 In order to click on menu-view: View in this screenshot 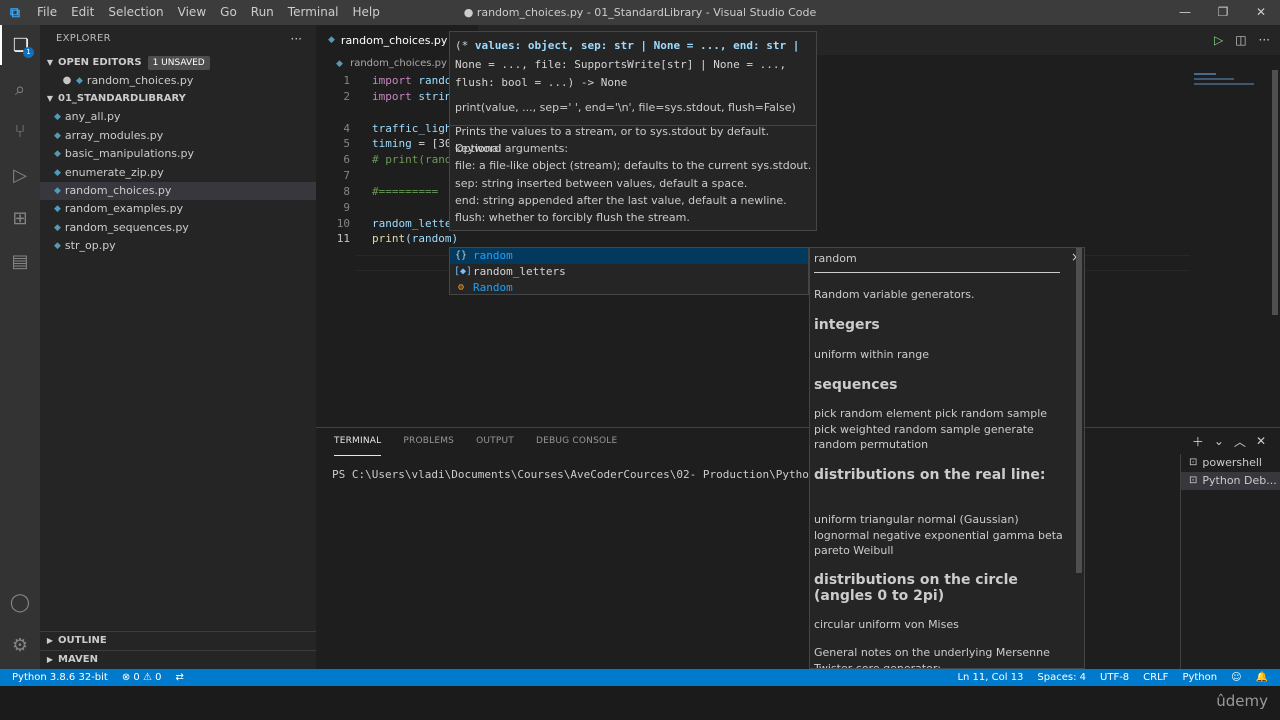, I will do `click(192, 12)`.